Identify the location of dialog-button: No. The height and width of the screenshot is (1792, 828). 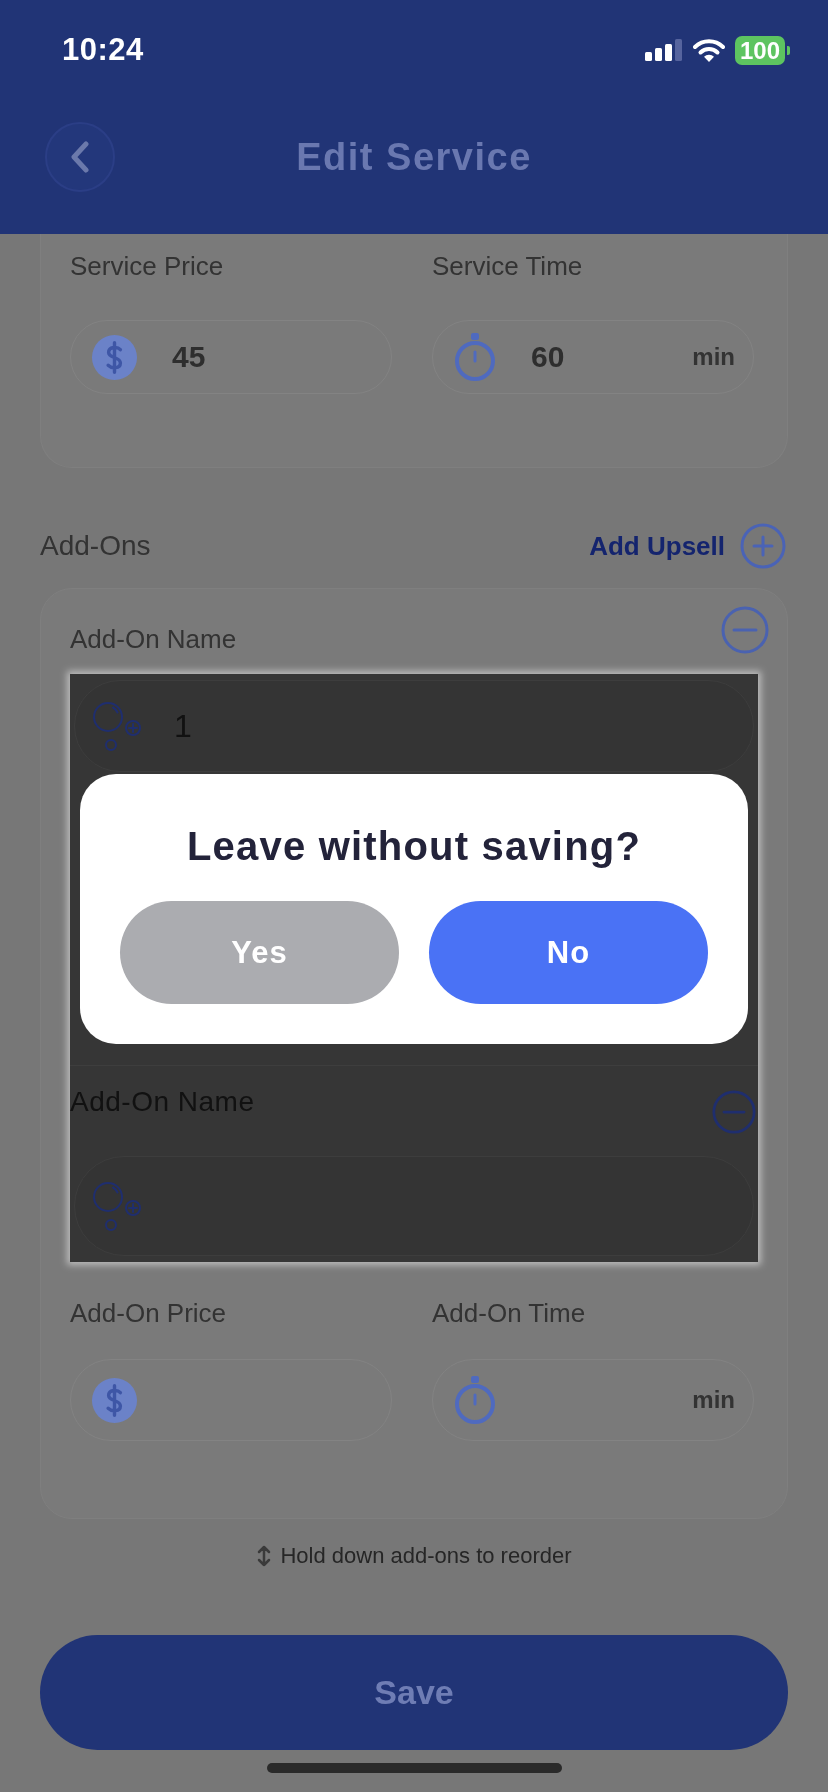
(568, 952).